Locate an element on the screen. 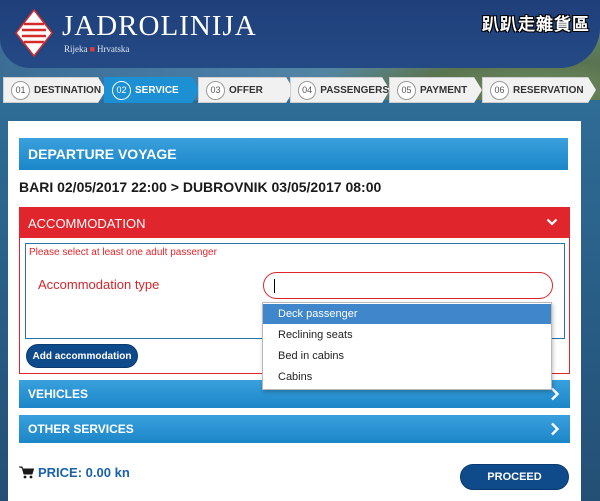 The height and width of the screenshot is (501, 600). chevron-right-icon is located at coordinates (555, 429).